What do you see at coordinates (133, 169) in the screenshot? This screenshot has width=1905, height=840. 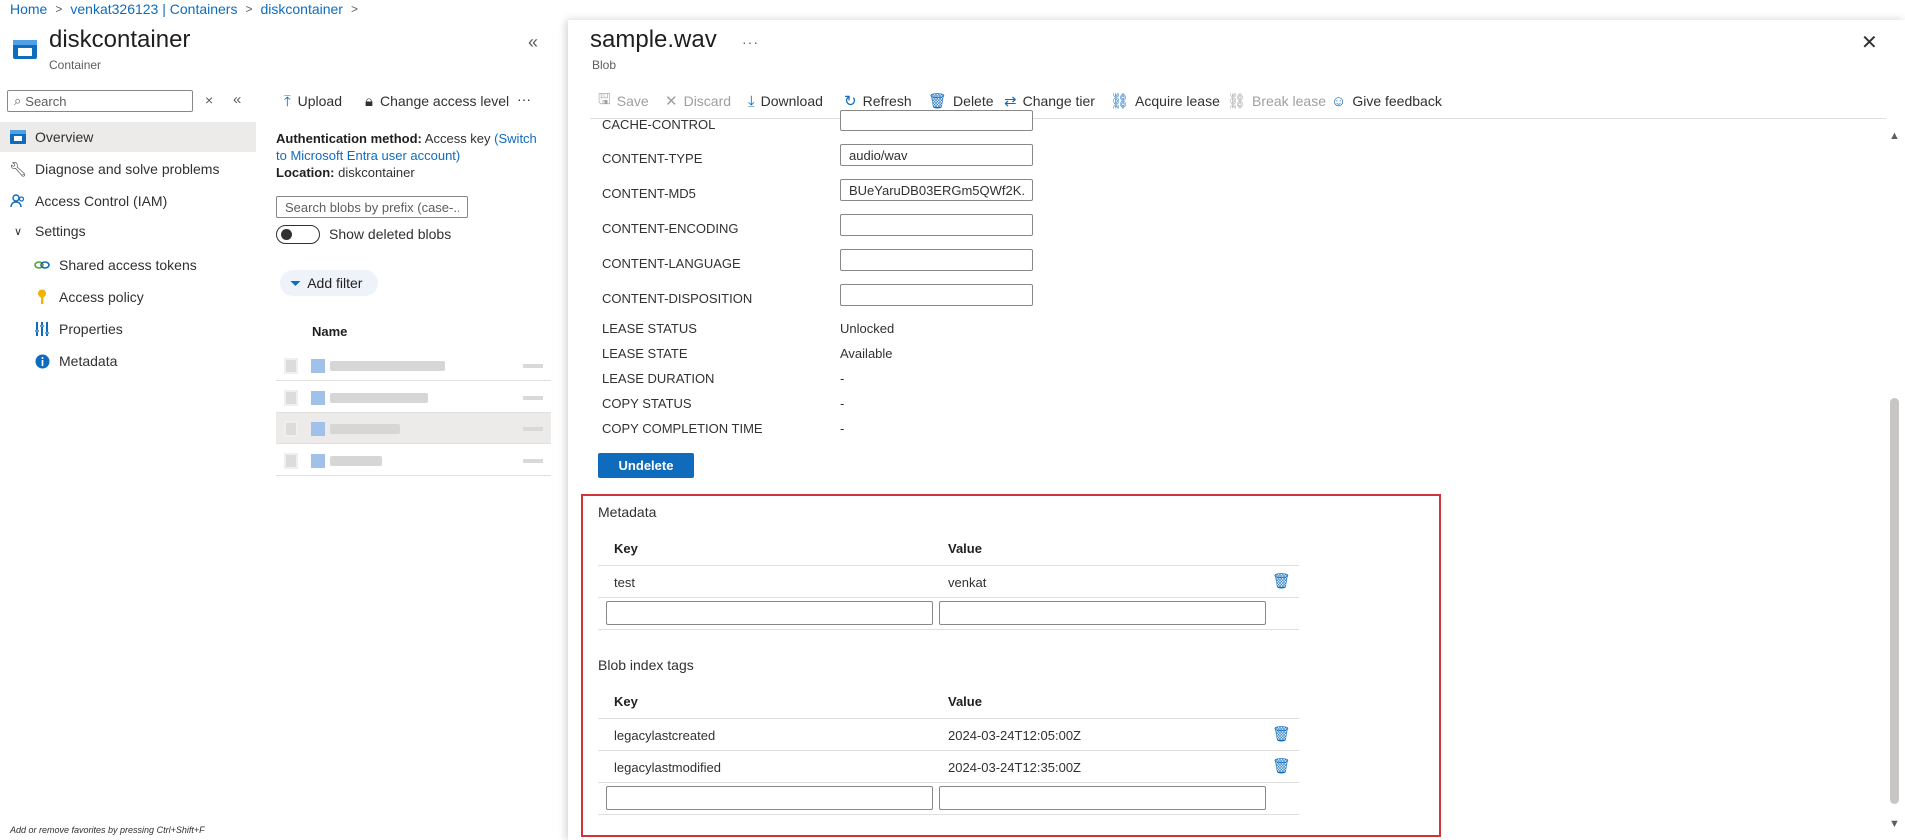 I see `sidebar-item-diagnose: 🔧︎ Diagnose and solve problems` at bounding box center [133, 169].